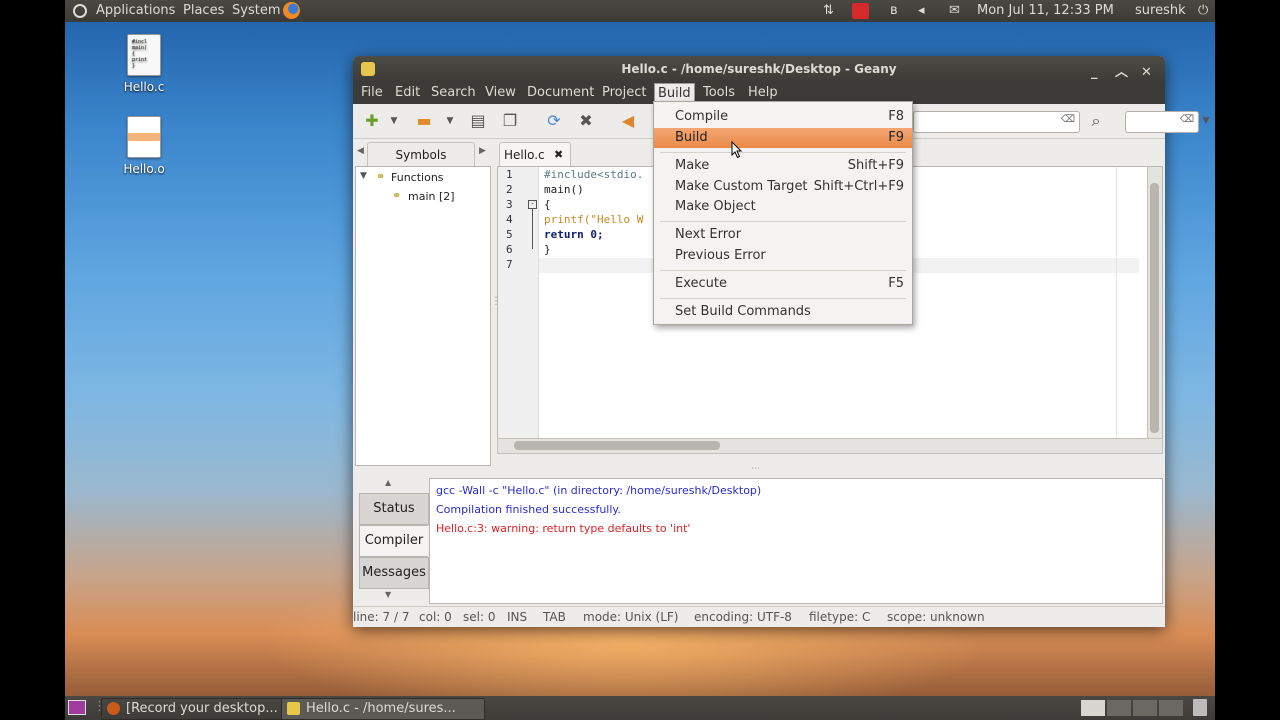 This screenshot has width=1280, height=720. Describe the element at coordinates (388, 482) in the screenshot. I see `msg-scroll-up-icon: ▲` at that location.